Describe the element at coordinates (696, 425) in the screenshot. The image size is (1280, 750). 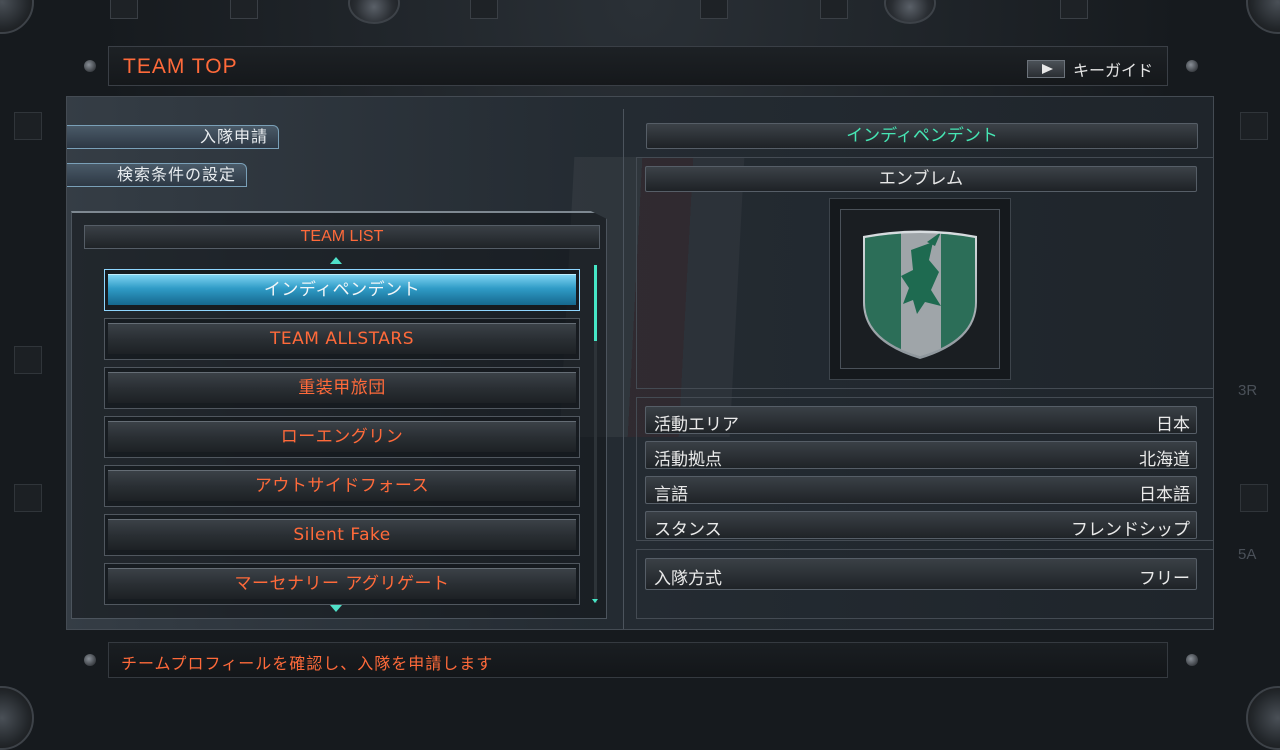
I see `info-key: 活動エリア` at that location.